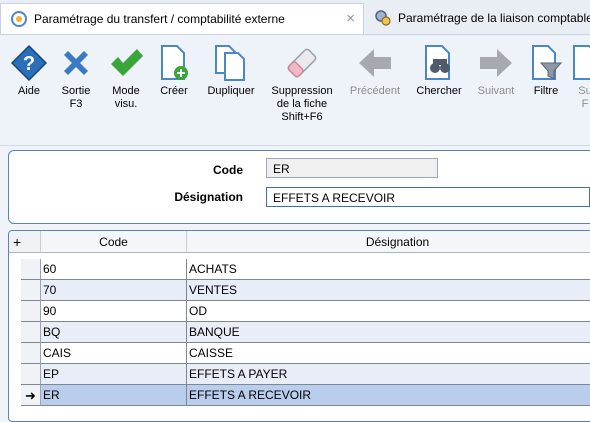 The image size is (590, 422). I want to click on designation-label: Désignation, so click(208, 197).